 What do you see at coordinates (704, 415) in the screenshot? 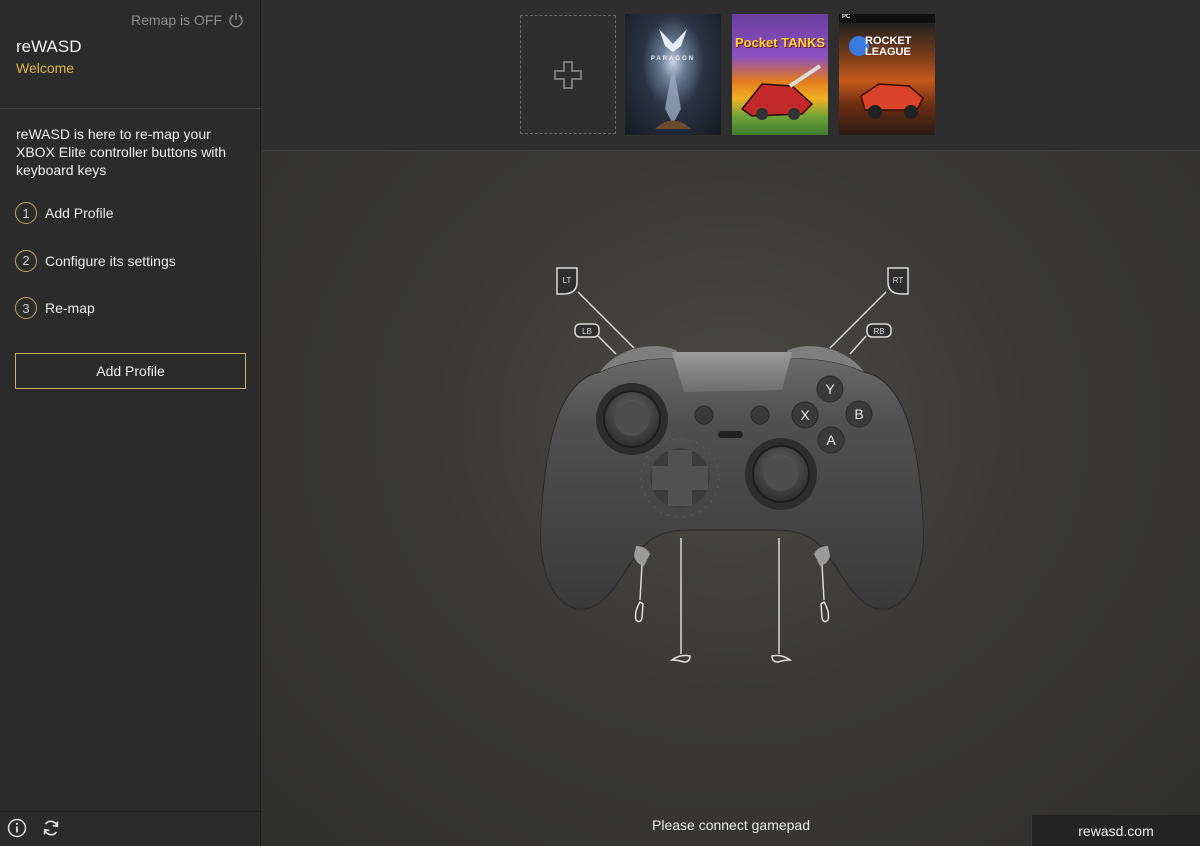
I see `view-button` at bounding box center [704, 415].